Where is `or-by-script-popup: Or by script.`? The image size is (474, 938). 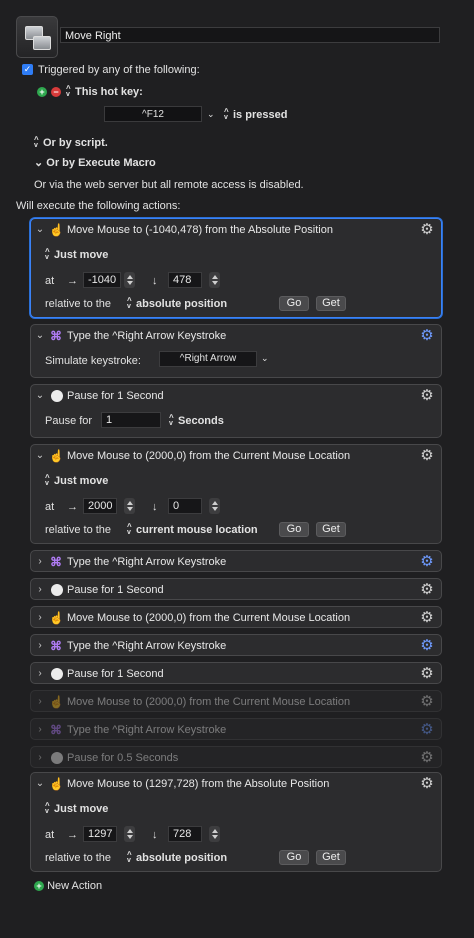 or-by-script-popup: Or by script. is located at coordinates (71, 142).